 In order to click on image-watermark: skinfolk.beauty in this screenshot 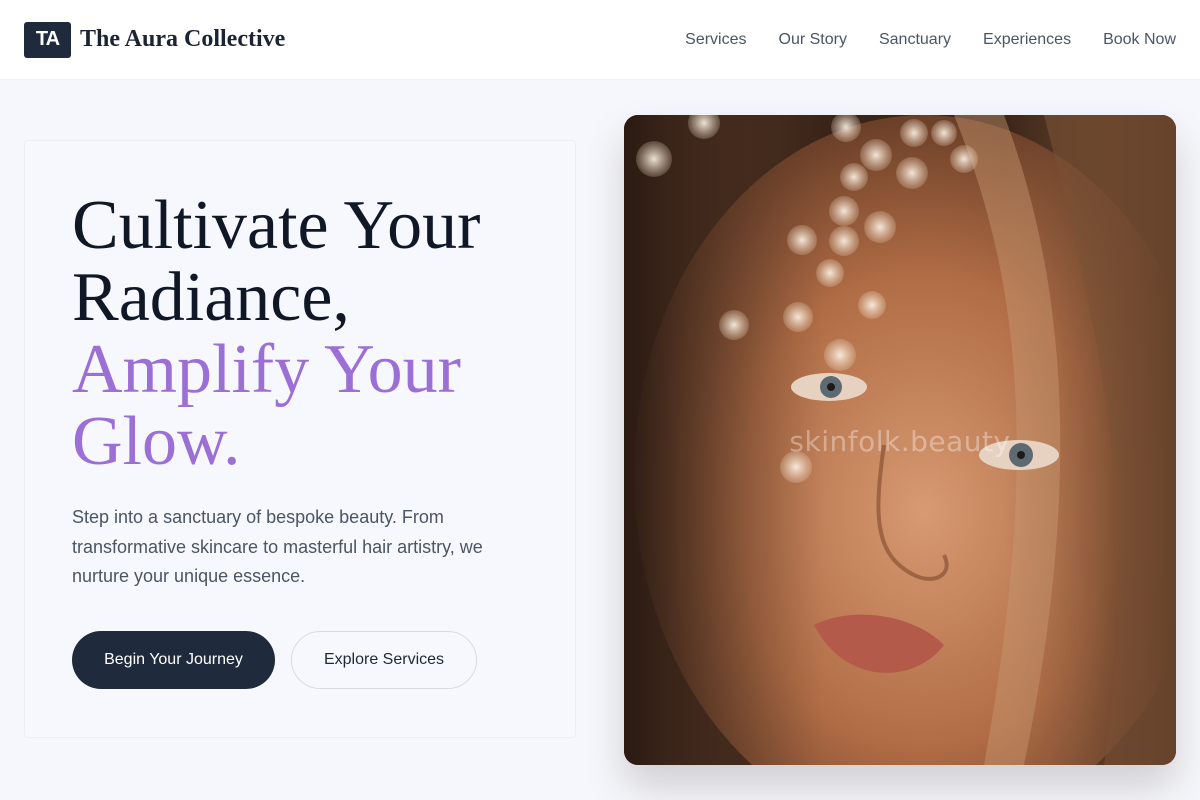, I will do `click(900, 441)`.